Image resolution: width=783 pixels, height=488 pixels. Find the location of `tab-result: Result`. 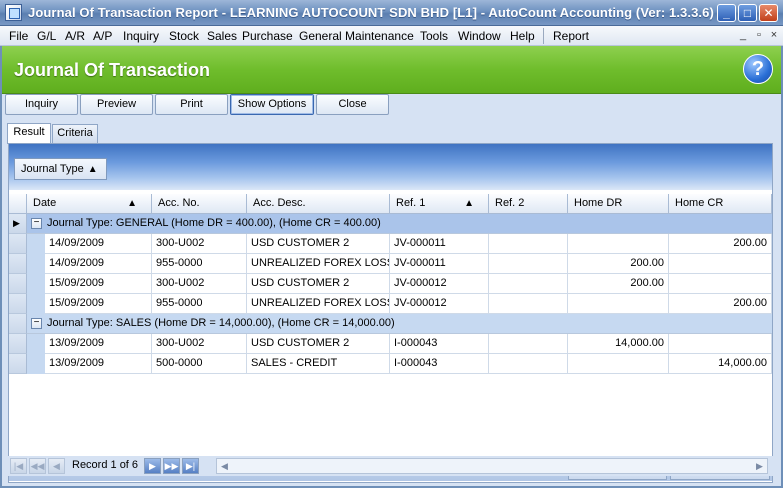

tab-result: Result is located at coordinates (29, 133).